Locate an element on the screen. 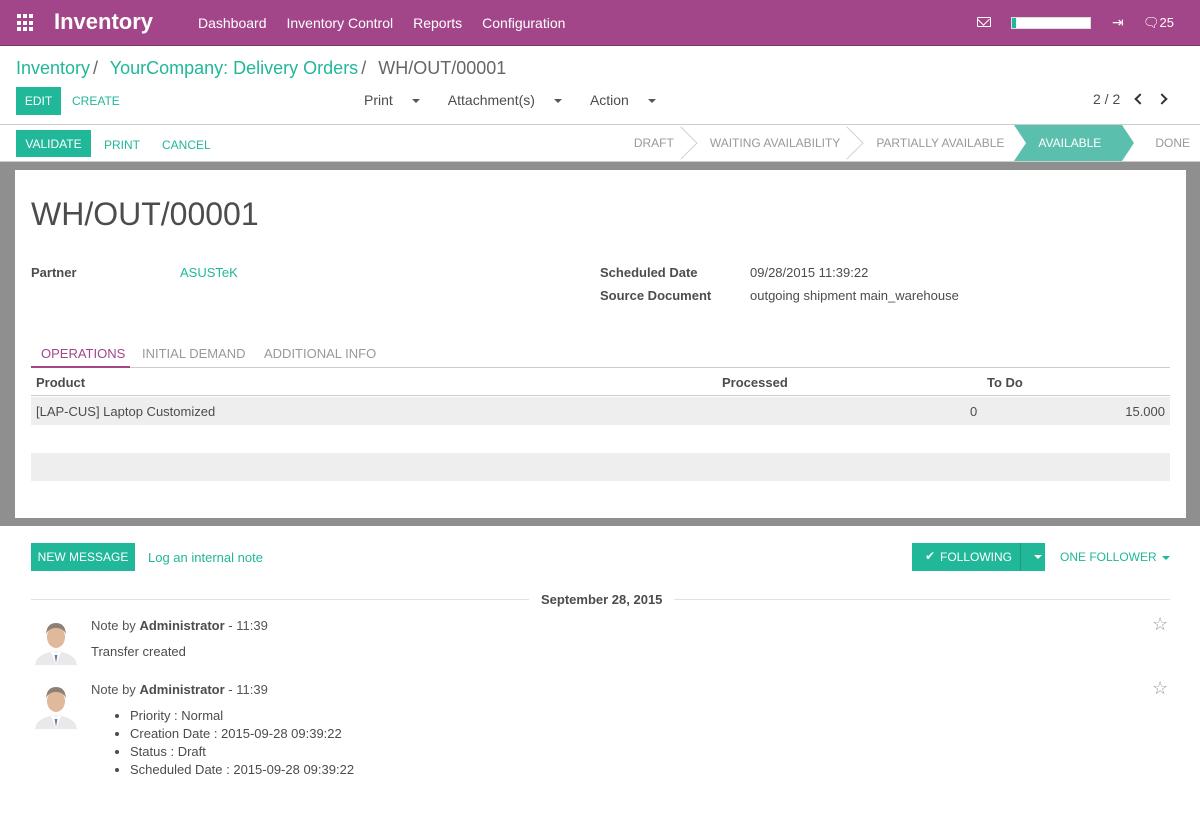 The image size is (1200, 814). partner-label: Partner is located at coordinates (54, 272).